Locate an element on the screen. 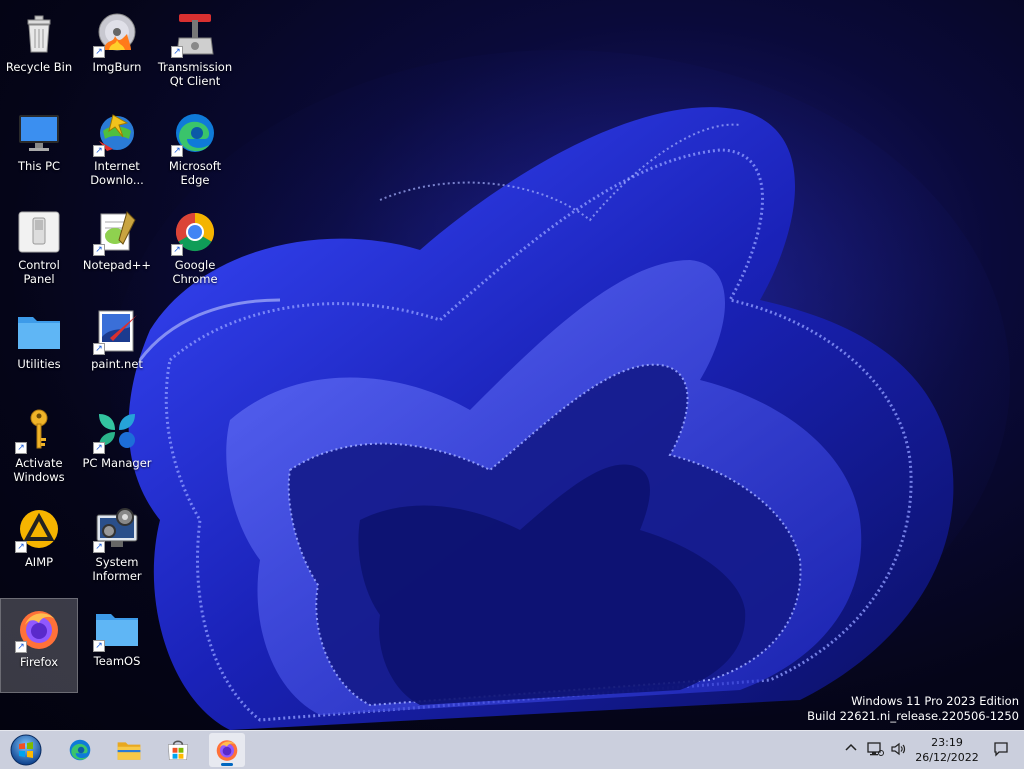  desktop-icon-label: Notepad++ is located at coordinates (117, 265).